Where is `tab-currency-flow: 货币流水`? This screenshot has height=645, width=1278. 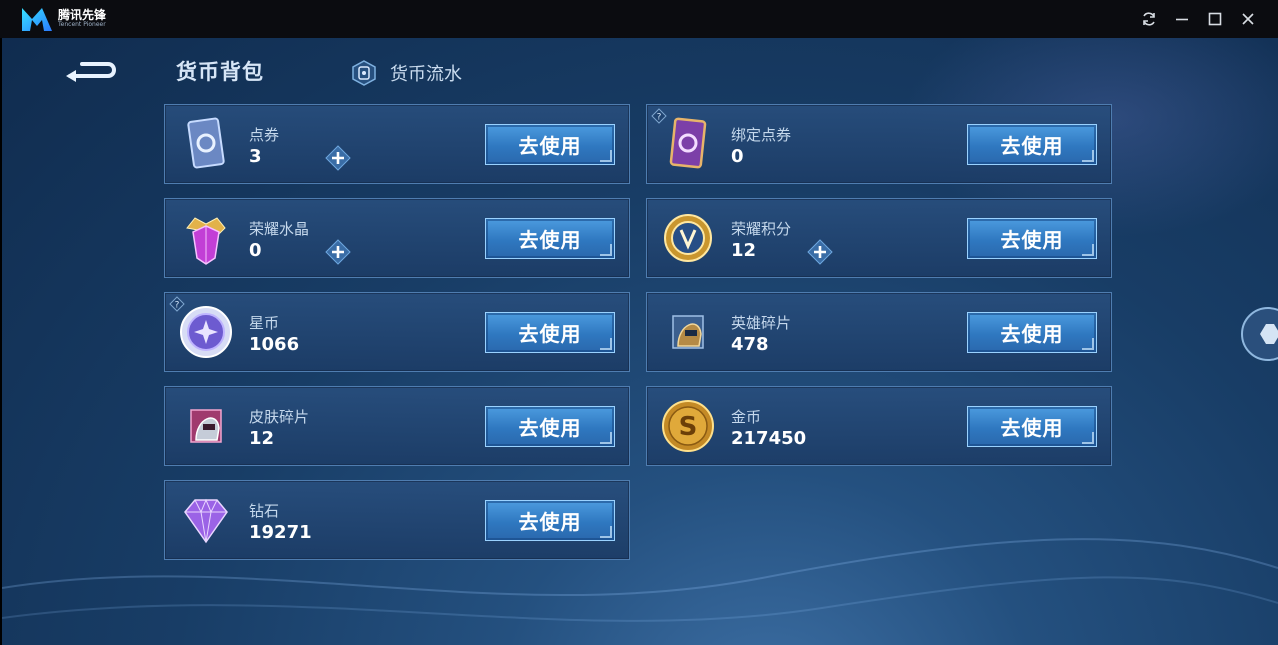
tab-currency-flow: 货币流水 is located at coordinates (406, 73).